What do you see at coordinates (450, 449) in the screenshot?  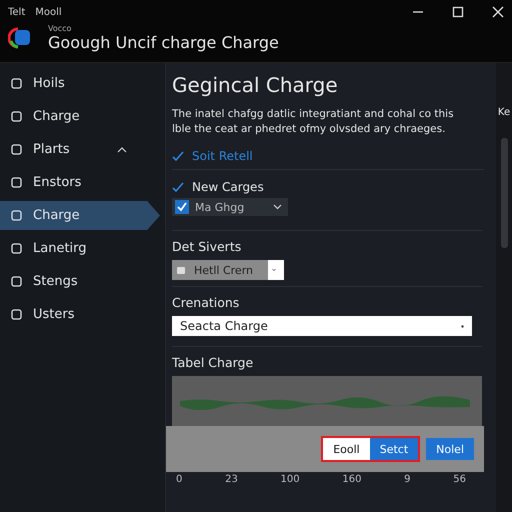 I see `action-button: Nolel` at bounding box center [450, 449].